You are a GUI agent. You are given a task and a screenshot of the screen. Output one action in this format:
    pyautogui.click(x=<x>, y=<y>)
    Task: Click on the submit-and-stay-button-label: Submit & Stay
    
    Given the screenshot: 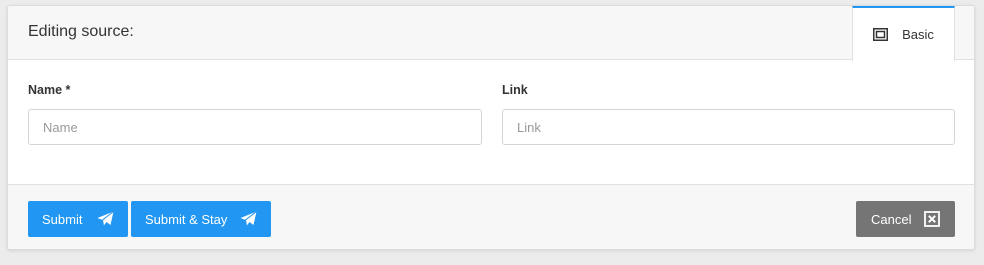 What is the action you would take?
    pyautogui.click(x=186, y=219)
    